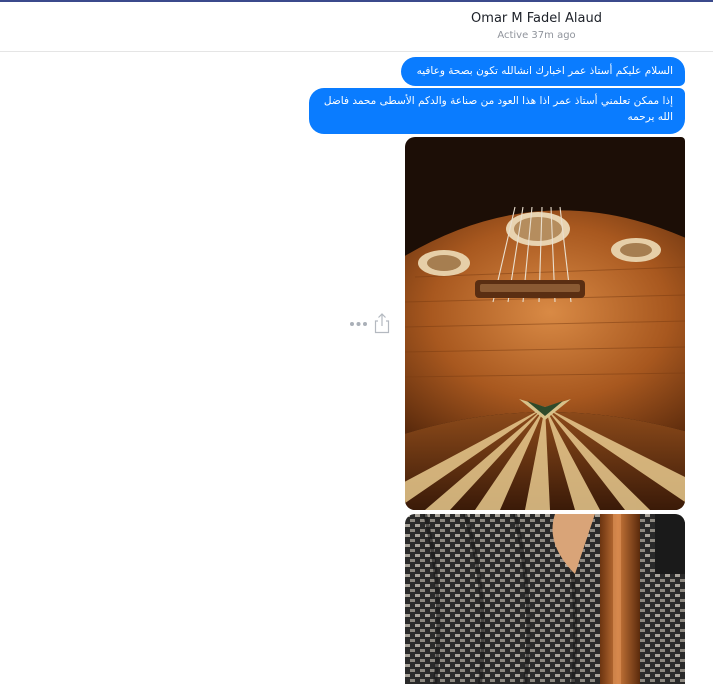 The height and width of the screenshot is (684, 713). Describe the element at coordinates (382, 323) in the screenshot. I see `share-icon` at that location.